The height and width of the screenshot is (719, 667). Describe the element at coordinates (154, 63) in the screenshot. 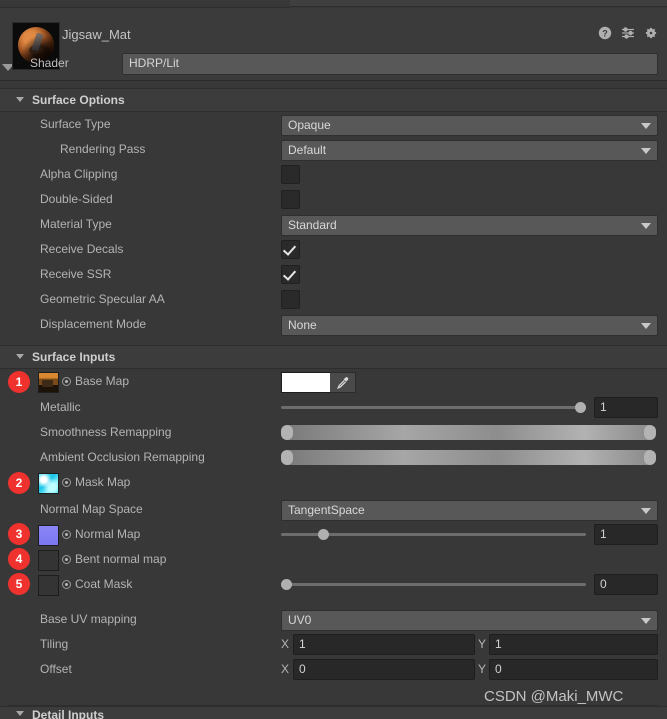

I see `shader-value: HDRP/Lit` at that location.